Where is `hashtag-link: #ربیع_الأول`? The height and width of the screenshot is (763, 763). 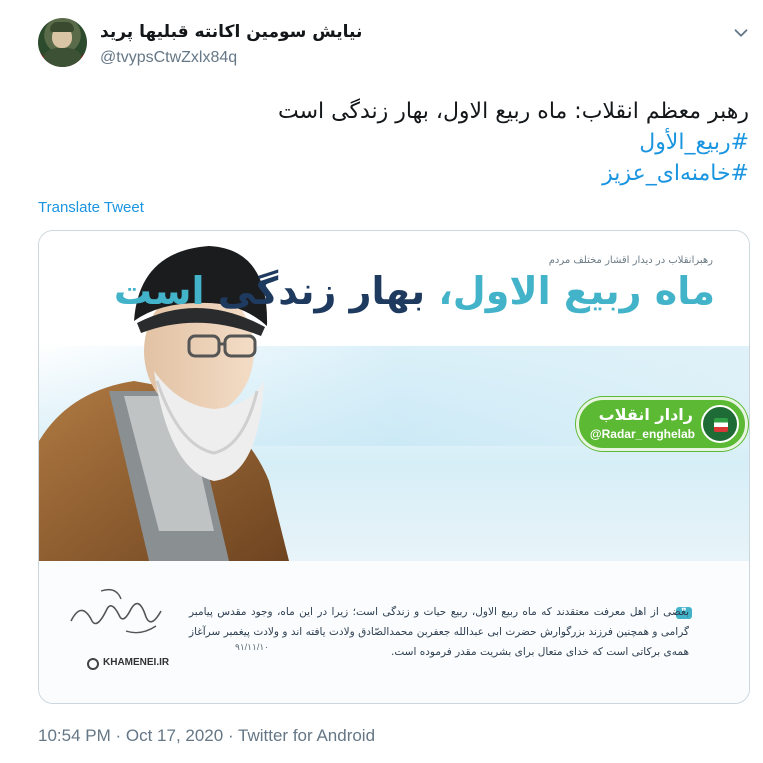 hashtag-link: #ربیع_الأول is located at coordinates (399, 142).